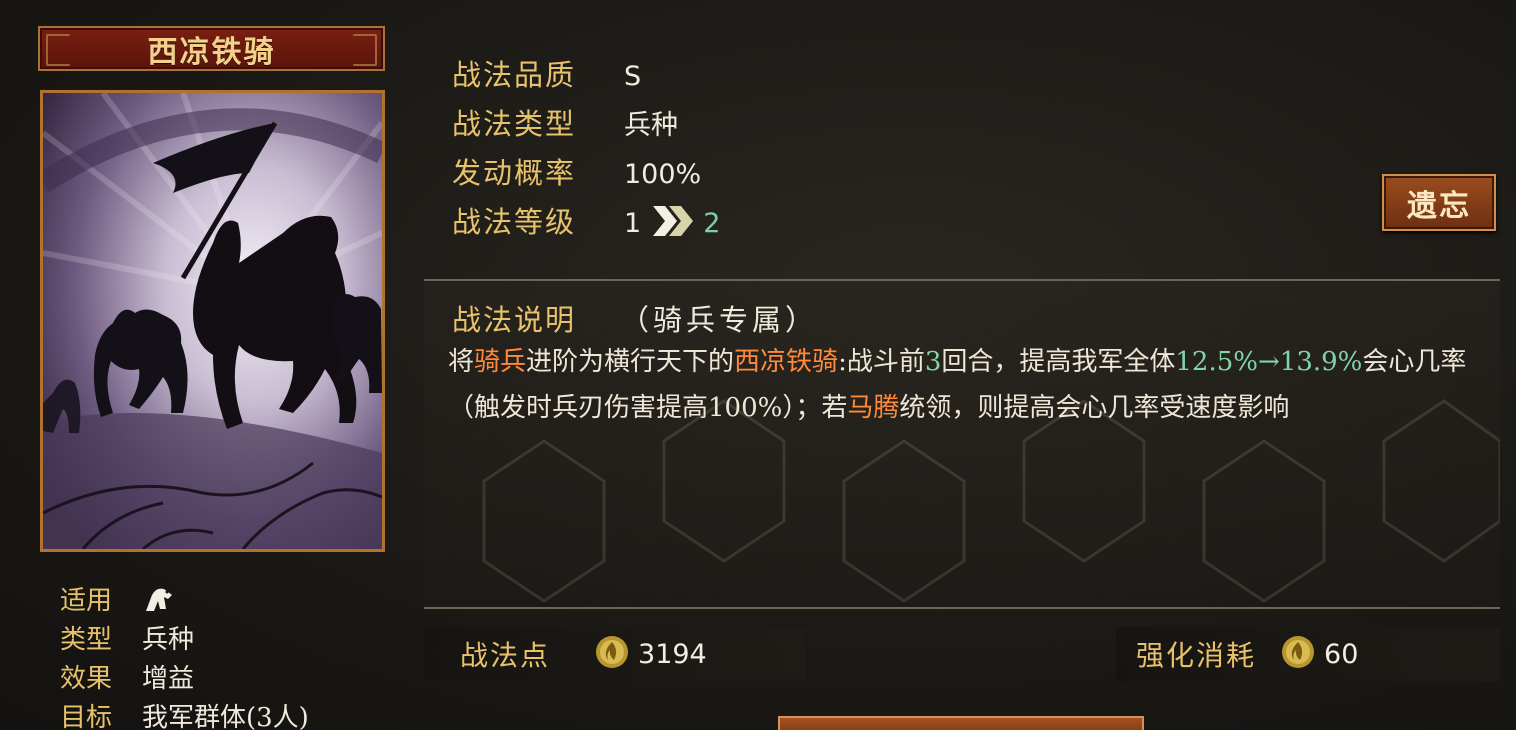 This screenshot has width=1516, height=730. What do you see at coordinates (786, 362) in the screenshot?
I see `description-segment: 西凉铁骑` at bounding box center [786, 362].